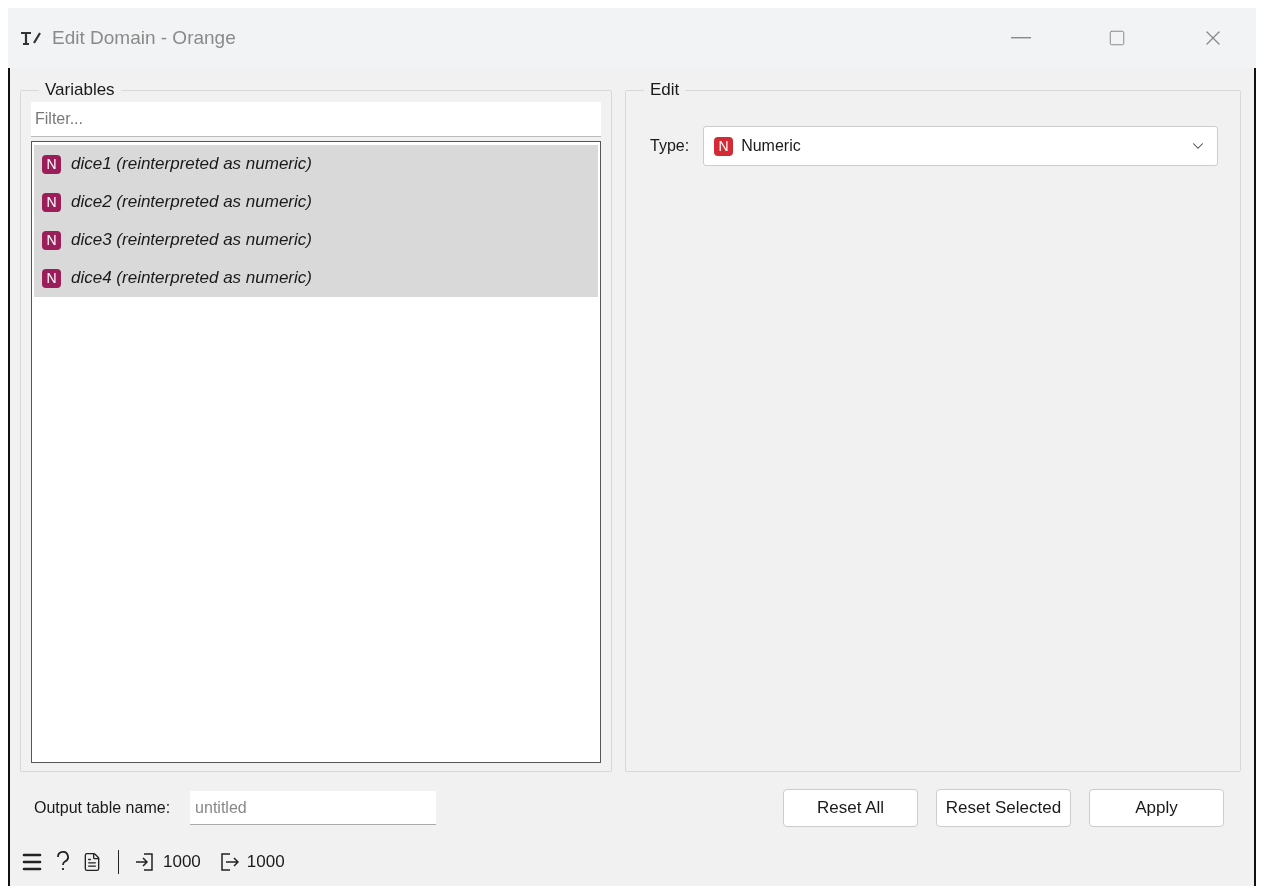 This screenshot has width=1261, height=886. What do you see at coordinates (182, 862) in the screenshot?
I see `input-count: 1000` at bounding box center [182, 862].